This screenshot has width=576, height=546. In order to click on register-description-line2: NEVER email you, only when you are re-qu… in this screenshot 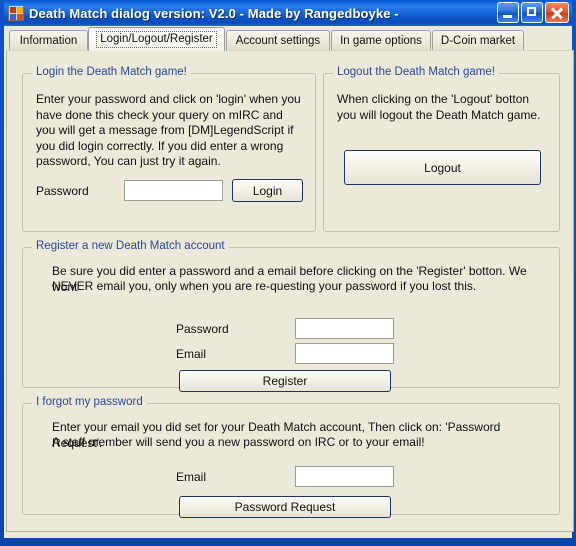, I will do `click(264, 286)`.